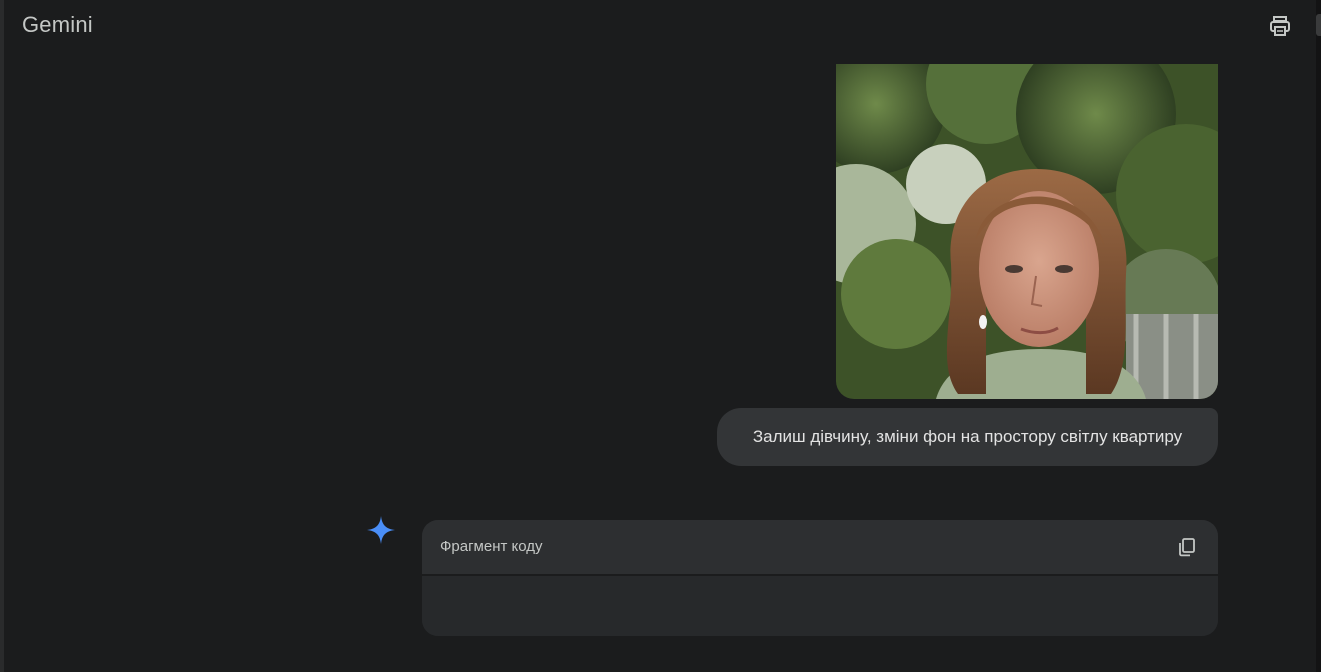 Image resolution: width=1321 pixels, height=672 pixels. What do you see at coordinates (1318, 336) in the screenshot?
I see `scrollbar-track` at bounding box center [1318, 336].